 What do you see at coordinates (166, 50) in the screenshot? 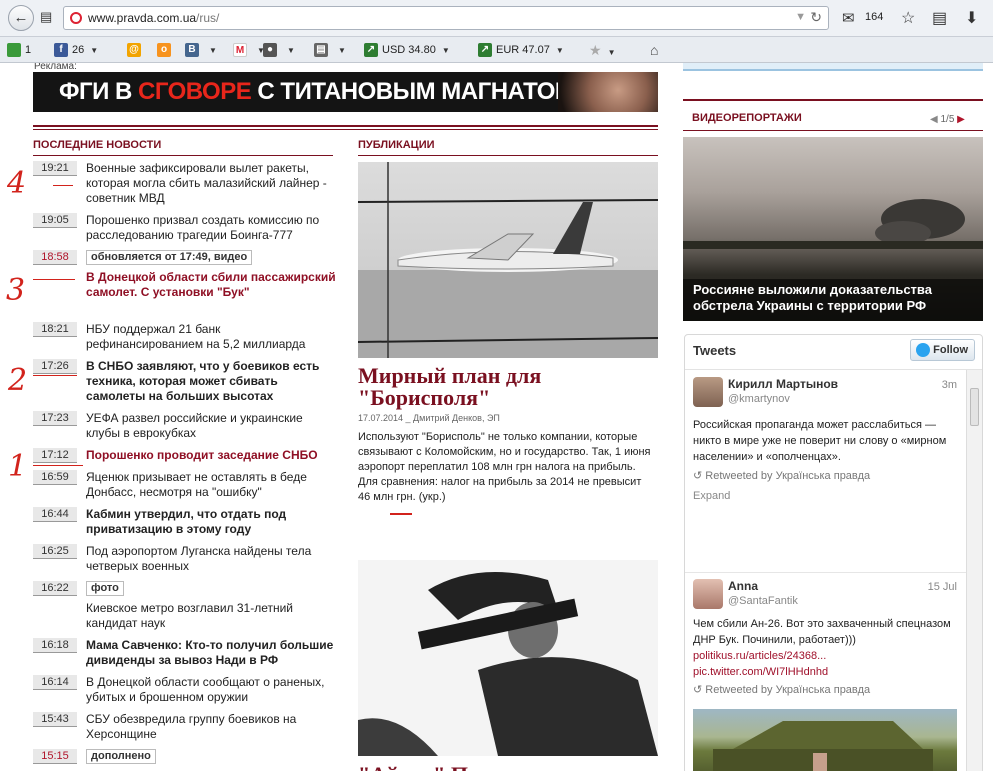
I see `bookmark-odnoklassniki: o` at bounding box center [166, 50].